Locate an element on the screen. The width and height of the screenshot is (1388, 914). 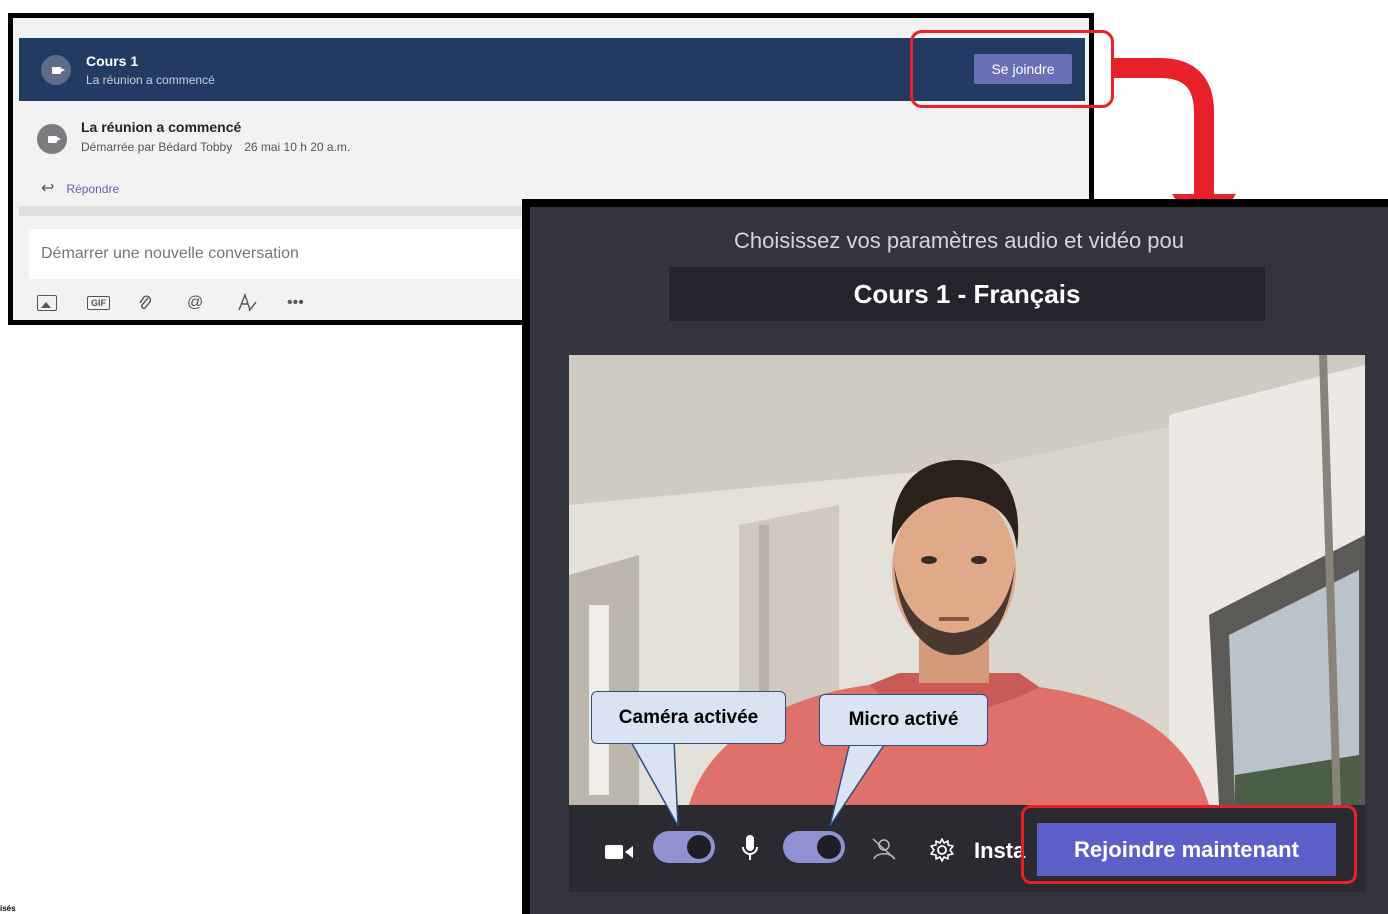
mention-icon: @ is located at coordinates (208, 303).